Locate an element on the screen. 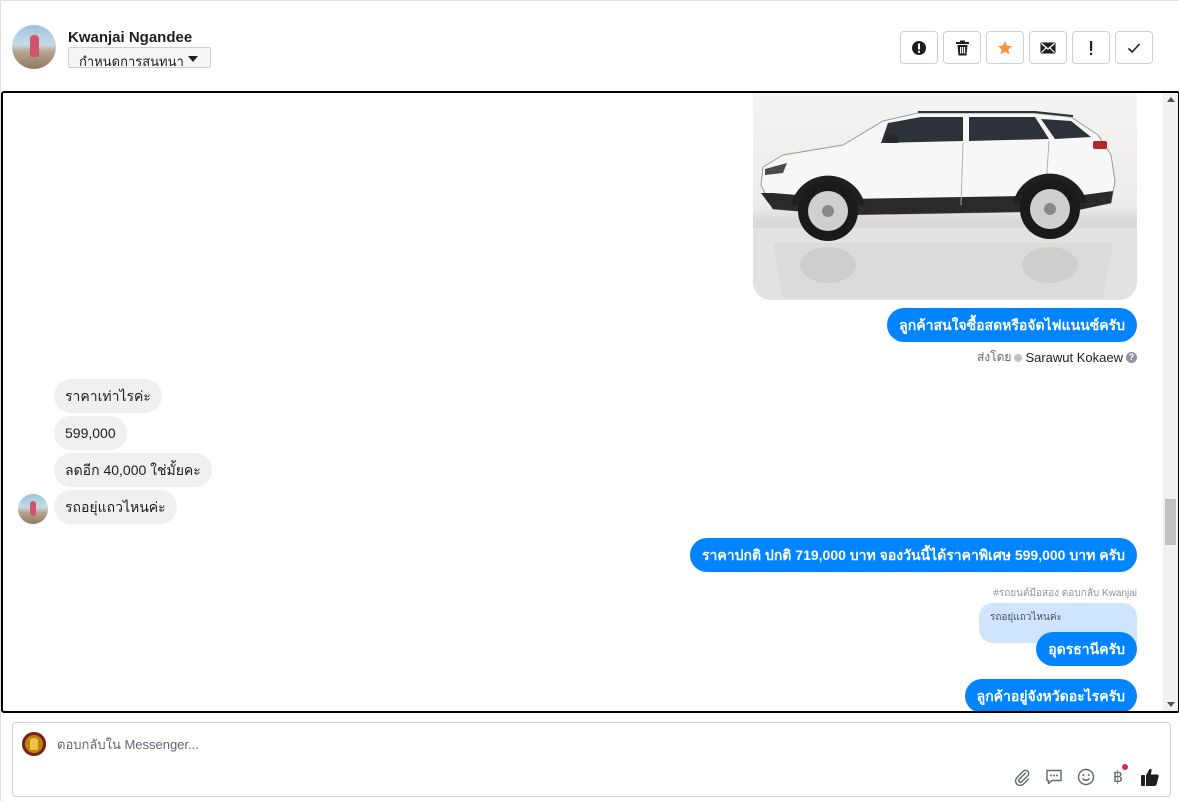  scrollbar-thumb is located at coordinates (1170, 522).